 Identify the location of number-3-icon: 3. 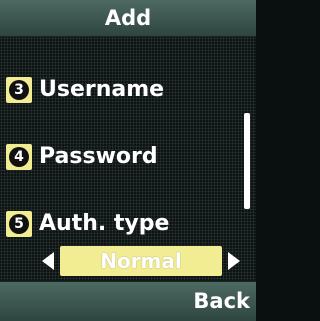
(19, 90).